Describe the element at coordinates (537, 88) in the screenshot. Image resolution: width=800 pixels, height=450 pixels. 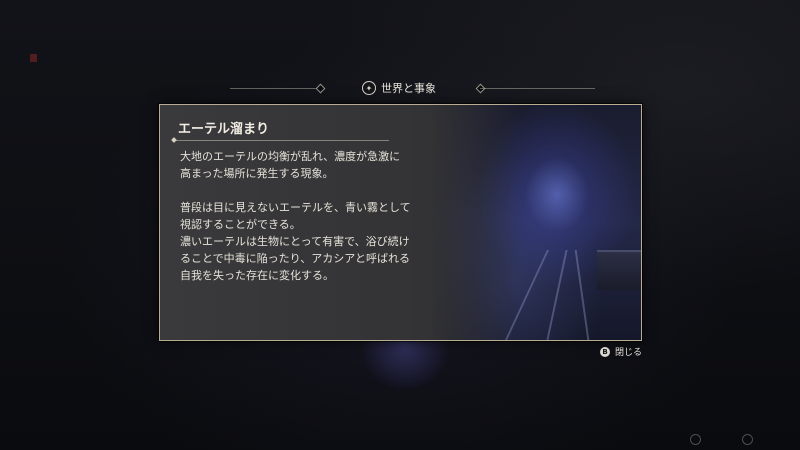
I see `header-rule-right` at that location.